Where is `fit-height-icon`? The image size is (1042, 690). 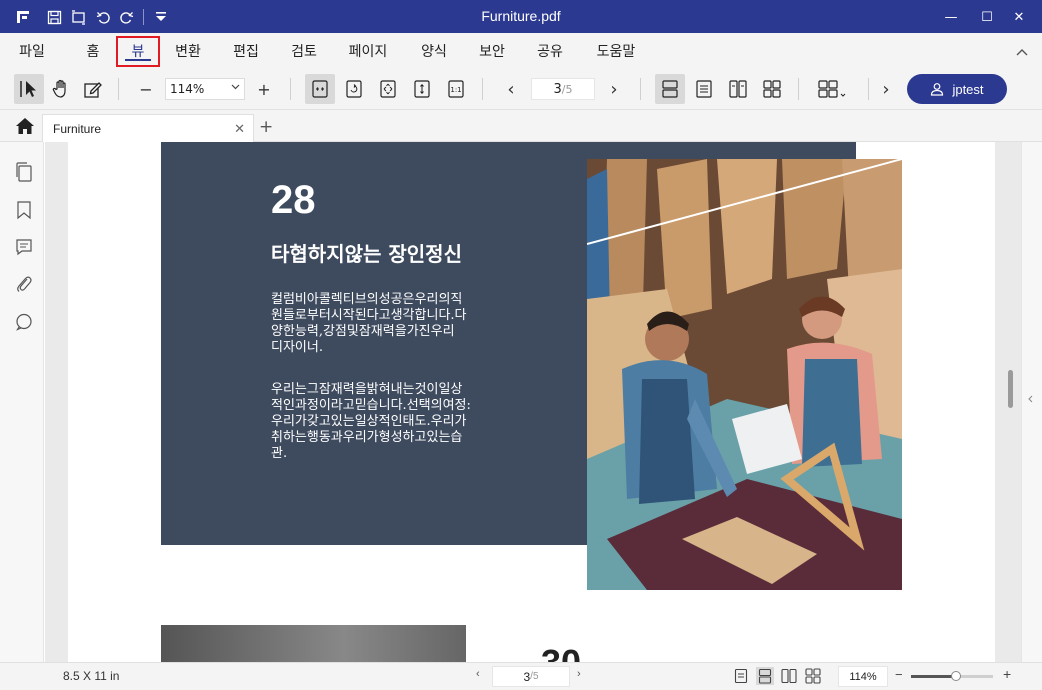
fit-height-icon is located at coordinates (422, 89).